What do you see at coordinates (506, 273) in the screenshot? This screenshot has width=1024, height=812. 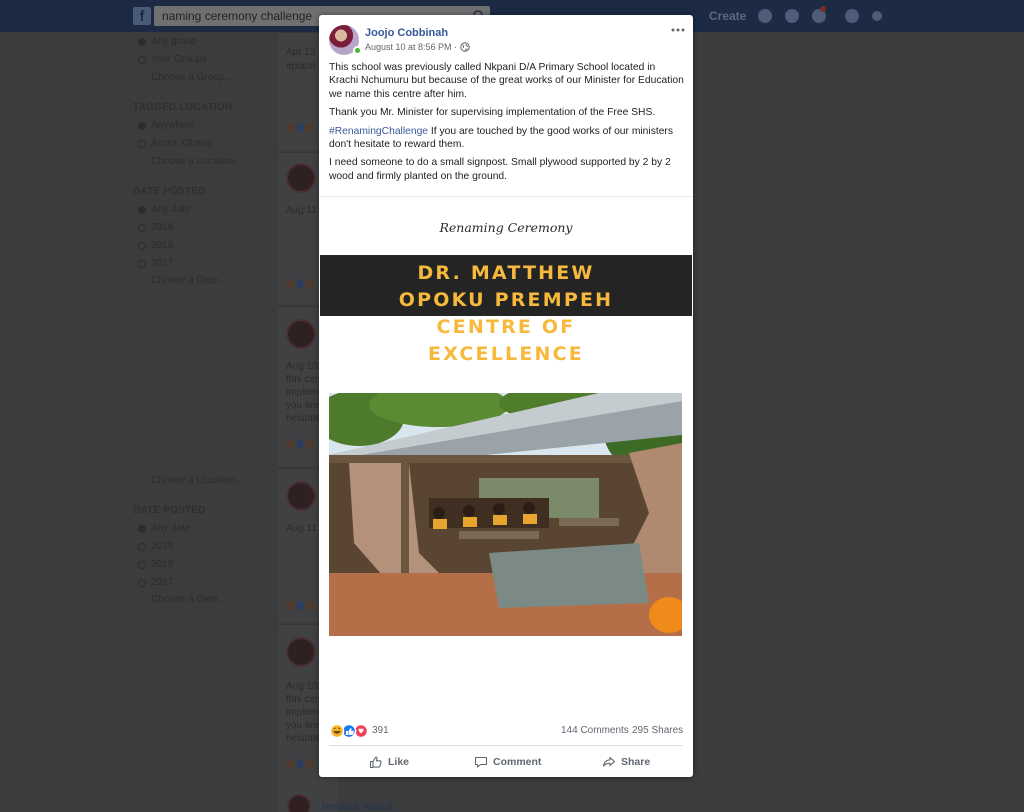 I see `banner-name-line-1: DR. MATTHEW` at bounding box center [506, 273].